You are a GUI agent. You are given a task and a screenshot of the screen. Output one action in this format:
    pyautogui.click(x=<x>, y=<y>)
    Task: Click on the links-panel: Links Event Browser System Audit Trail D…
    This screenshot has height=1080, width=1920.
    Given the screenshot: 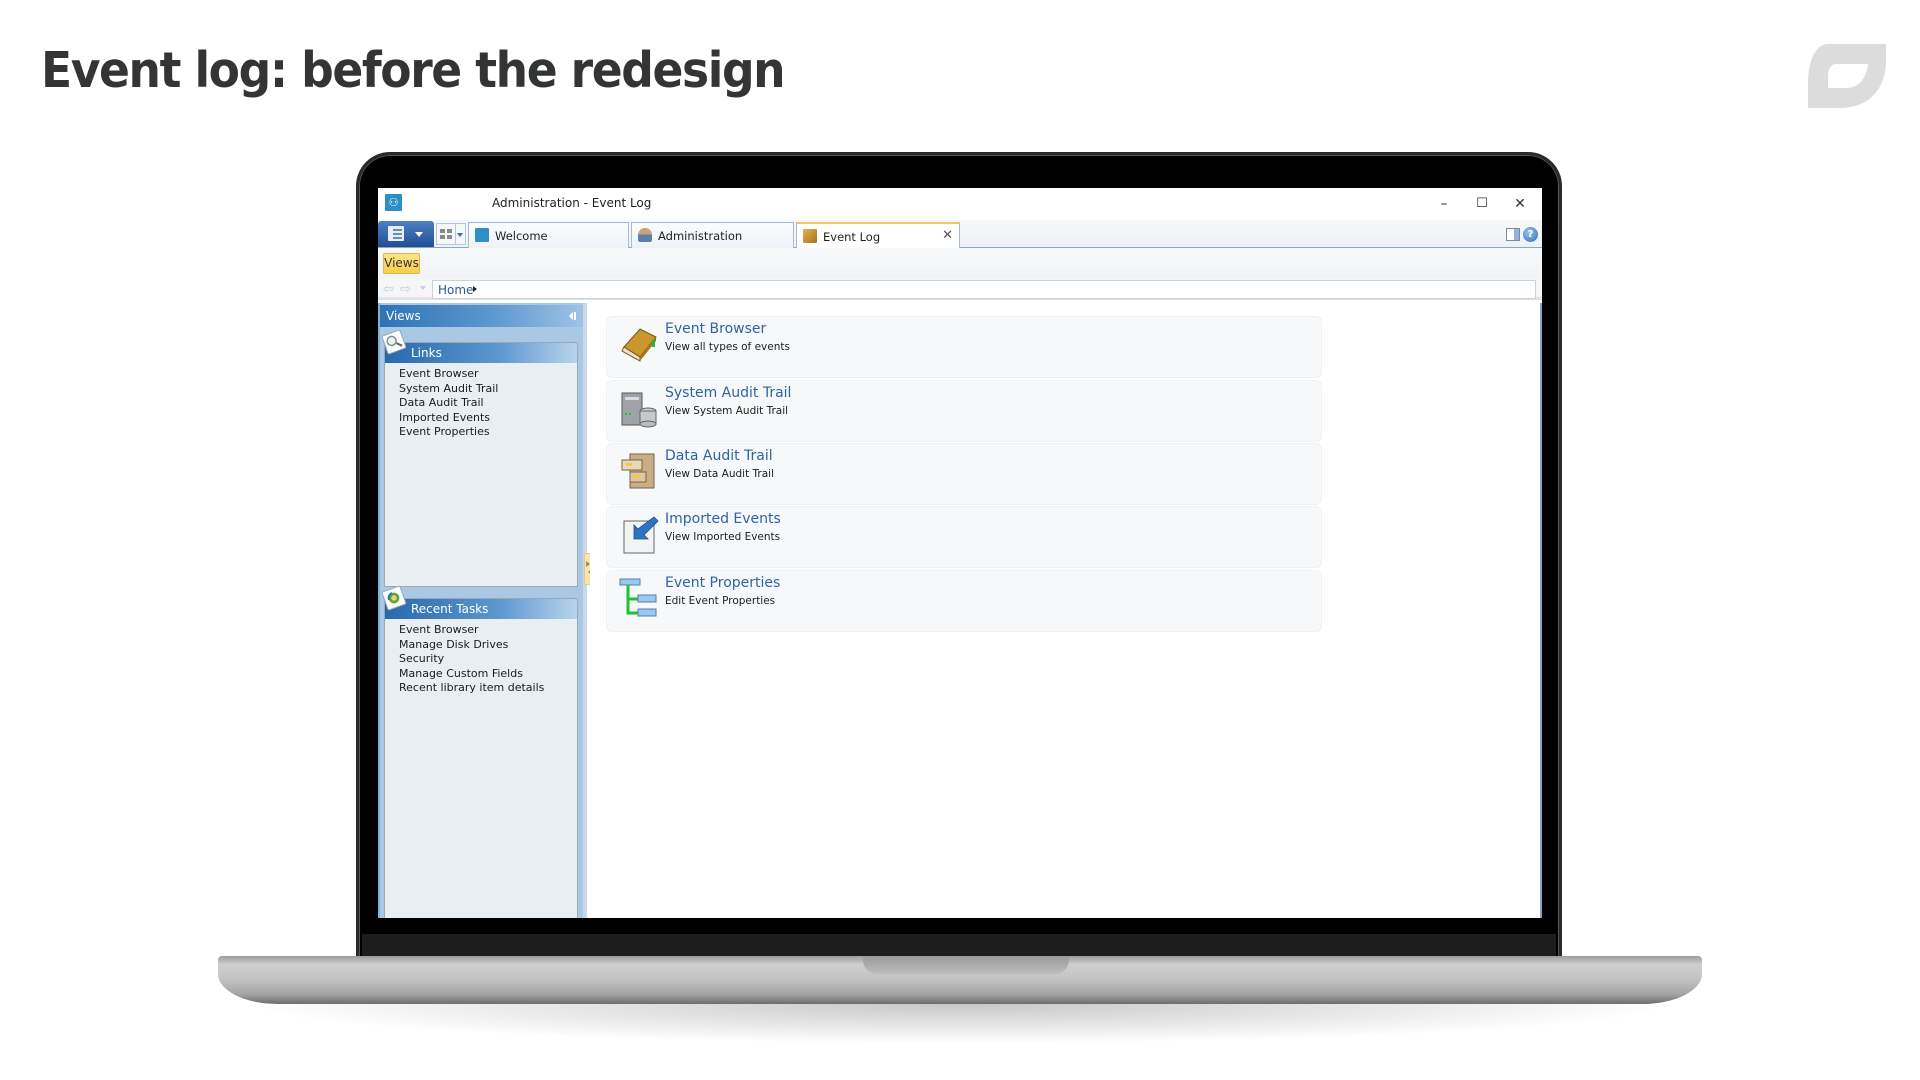 What is the action you would take?
    pyautogui.click(x=479, y=458)
    